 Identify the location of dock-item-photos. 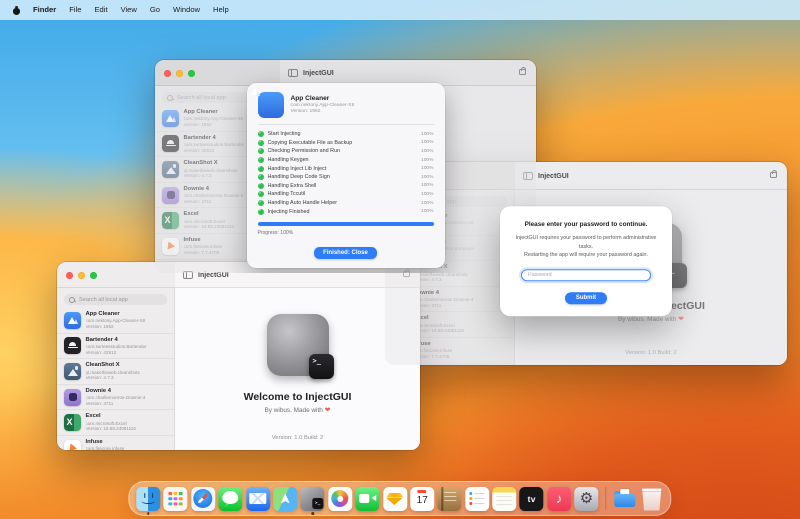
(340, 498).